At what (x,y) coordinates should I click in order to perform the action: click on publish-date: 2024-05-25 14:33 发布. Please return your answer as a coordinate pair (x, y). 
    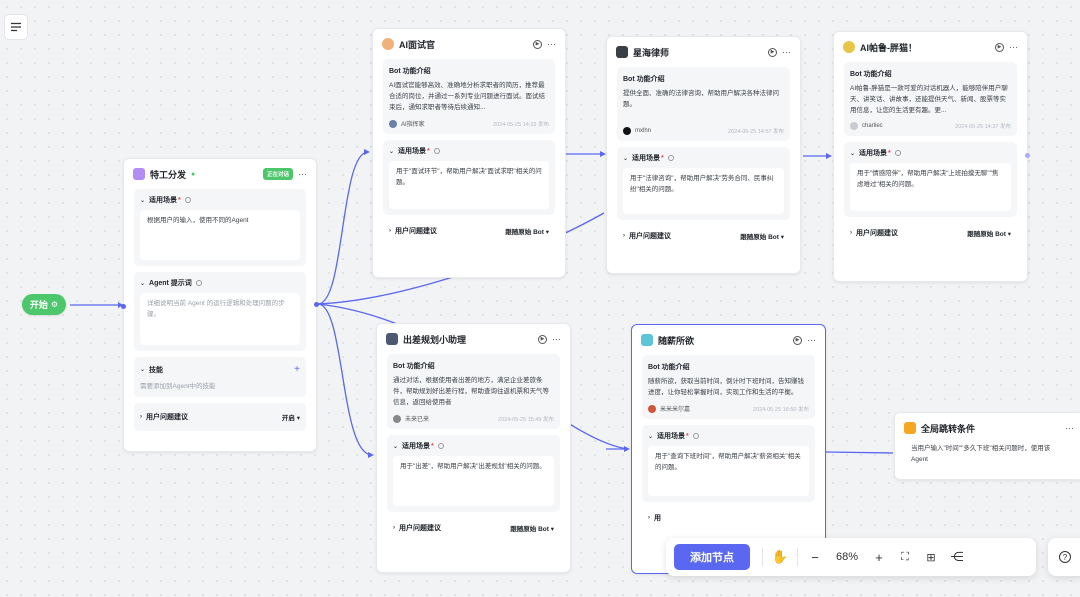
    Looking at the image, I should click on (521, 124).